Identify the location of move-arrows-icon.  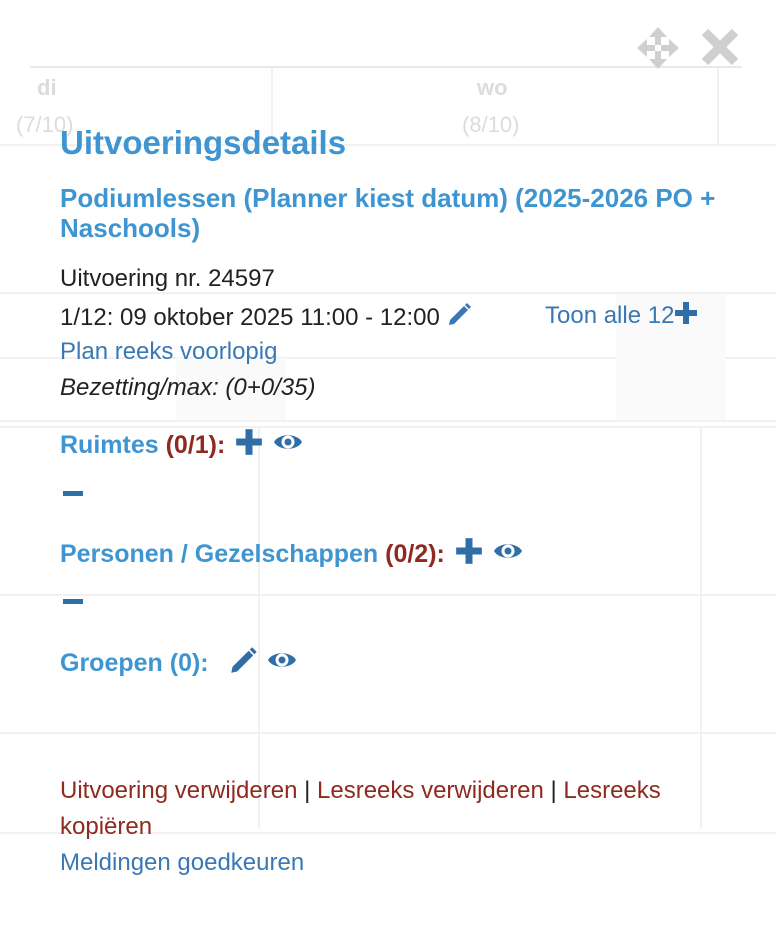
(658, 50).